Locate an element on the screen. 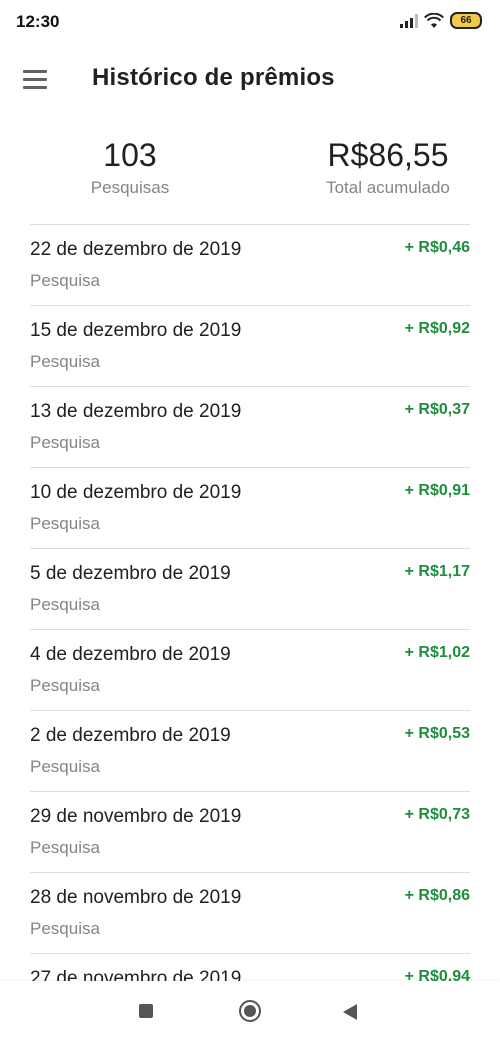 This screenshot has height=1041, width=500. wifi-icon is located at coordinates (434, 20).